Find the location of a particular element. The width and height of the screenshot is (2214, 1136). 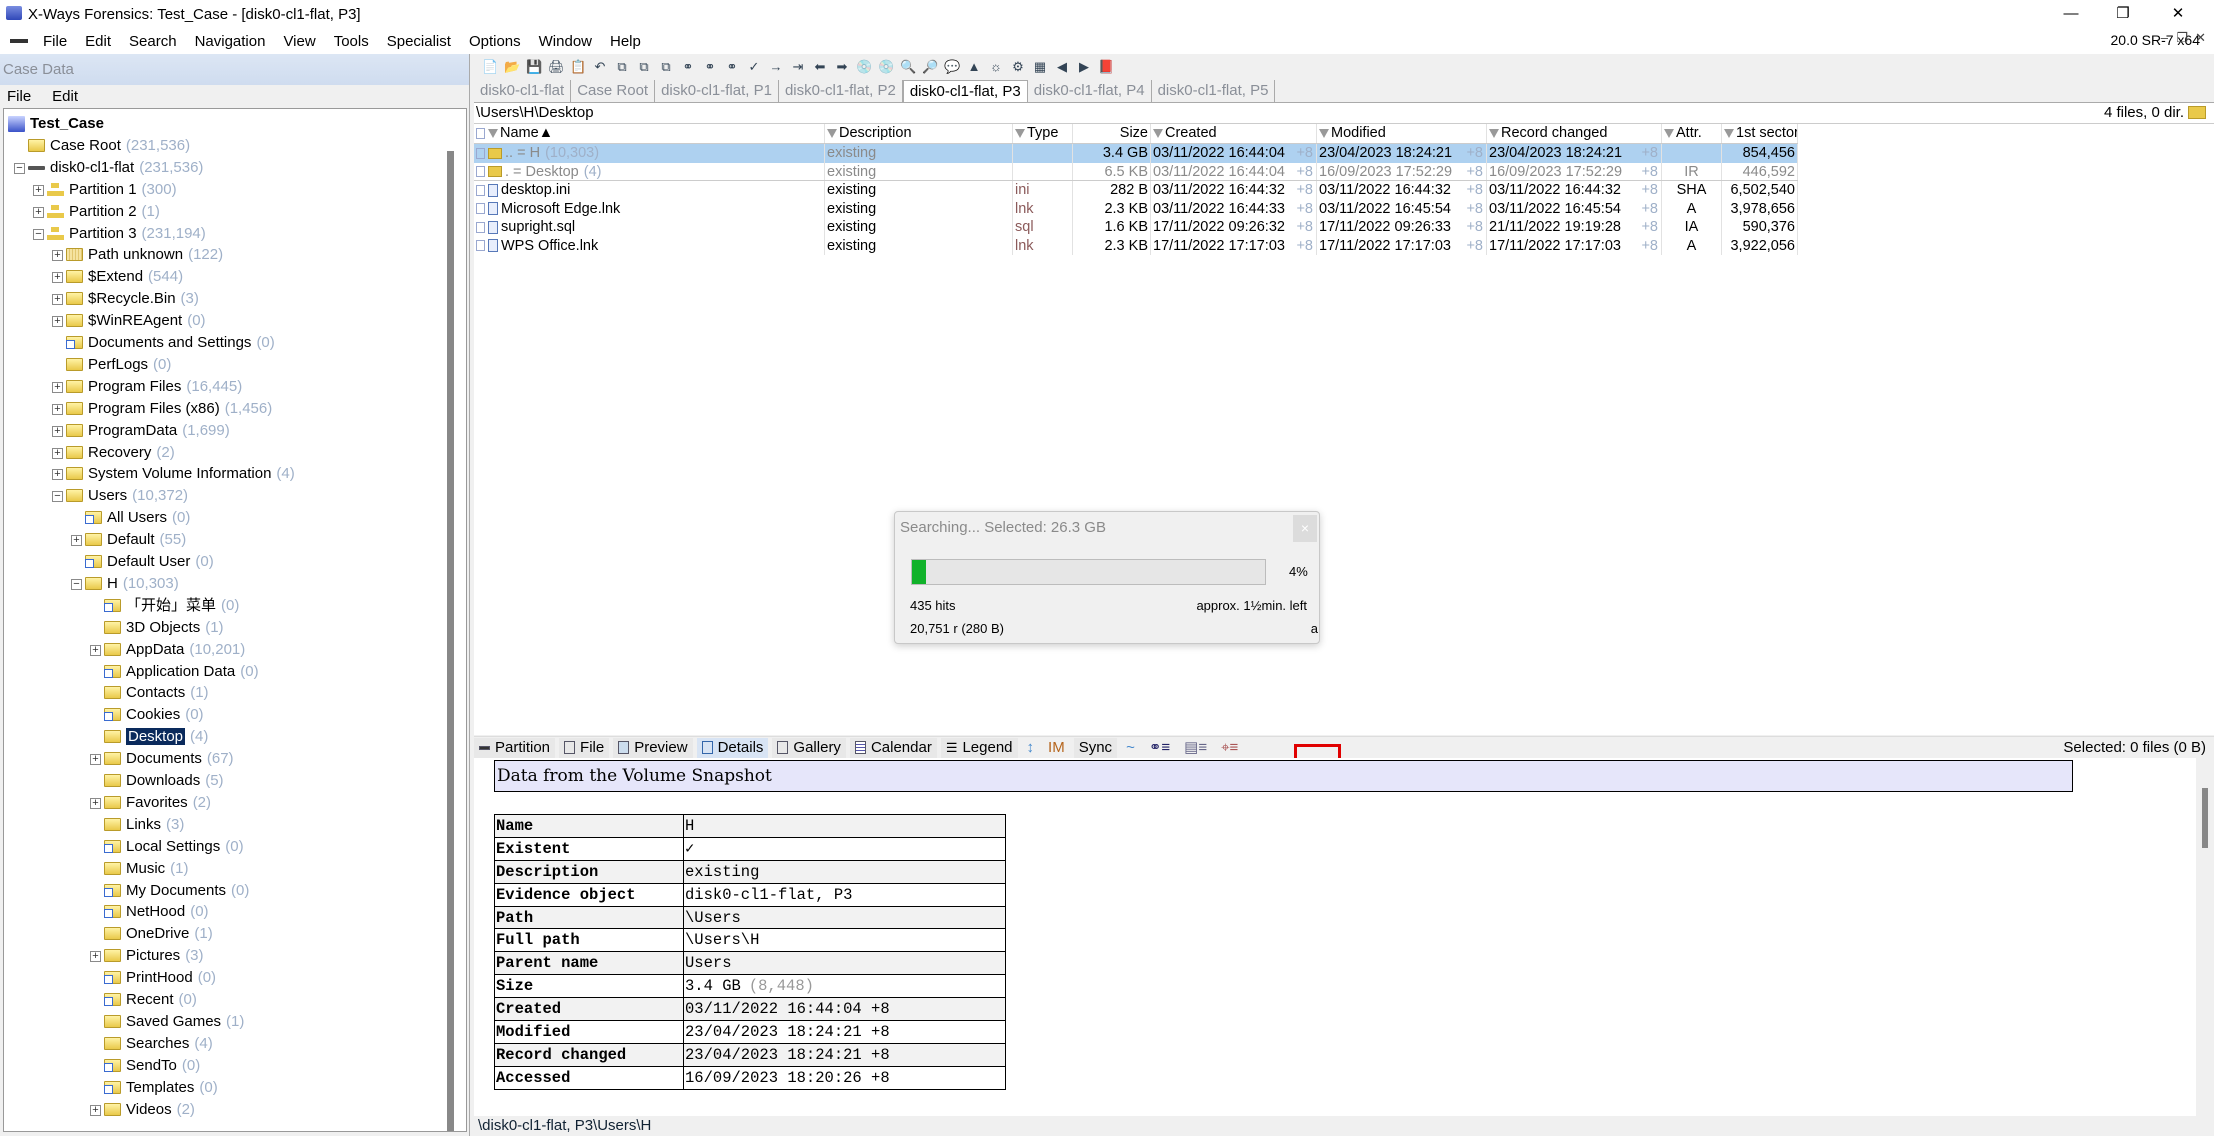

search-hits-icon: ⚭≡ is located at coordinates (1159, 748).